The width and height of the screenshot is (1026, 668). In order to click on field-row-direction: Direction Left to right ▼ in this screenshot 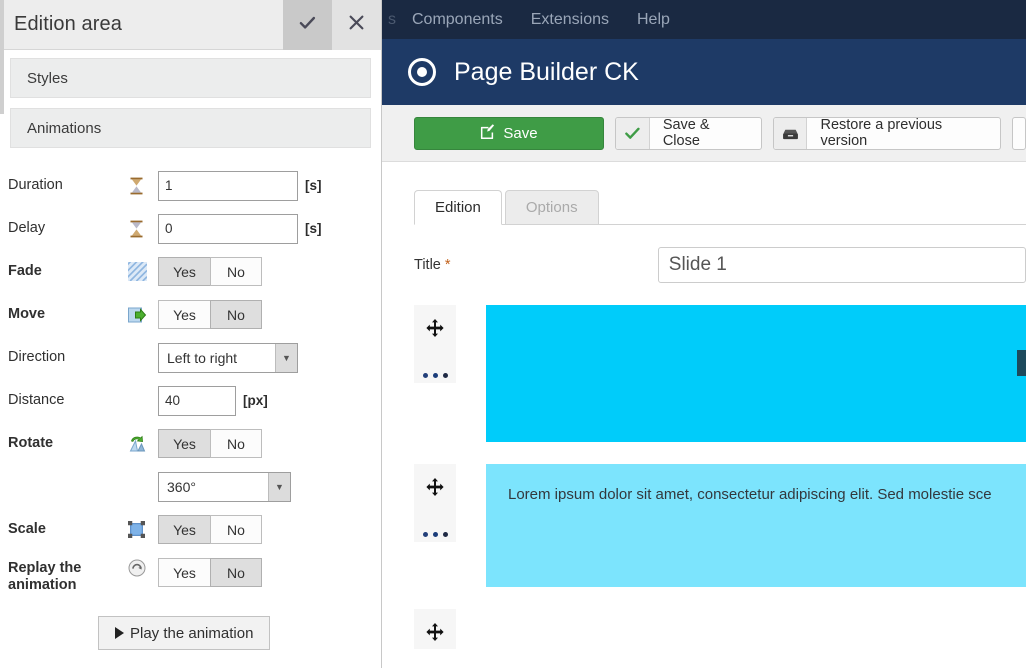, I will do `click(190, 357)`.